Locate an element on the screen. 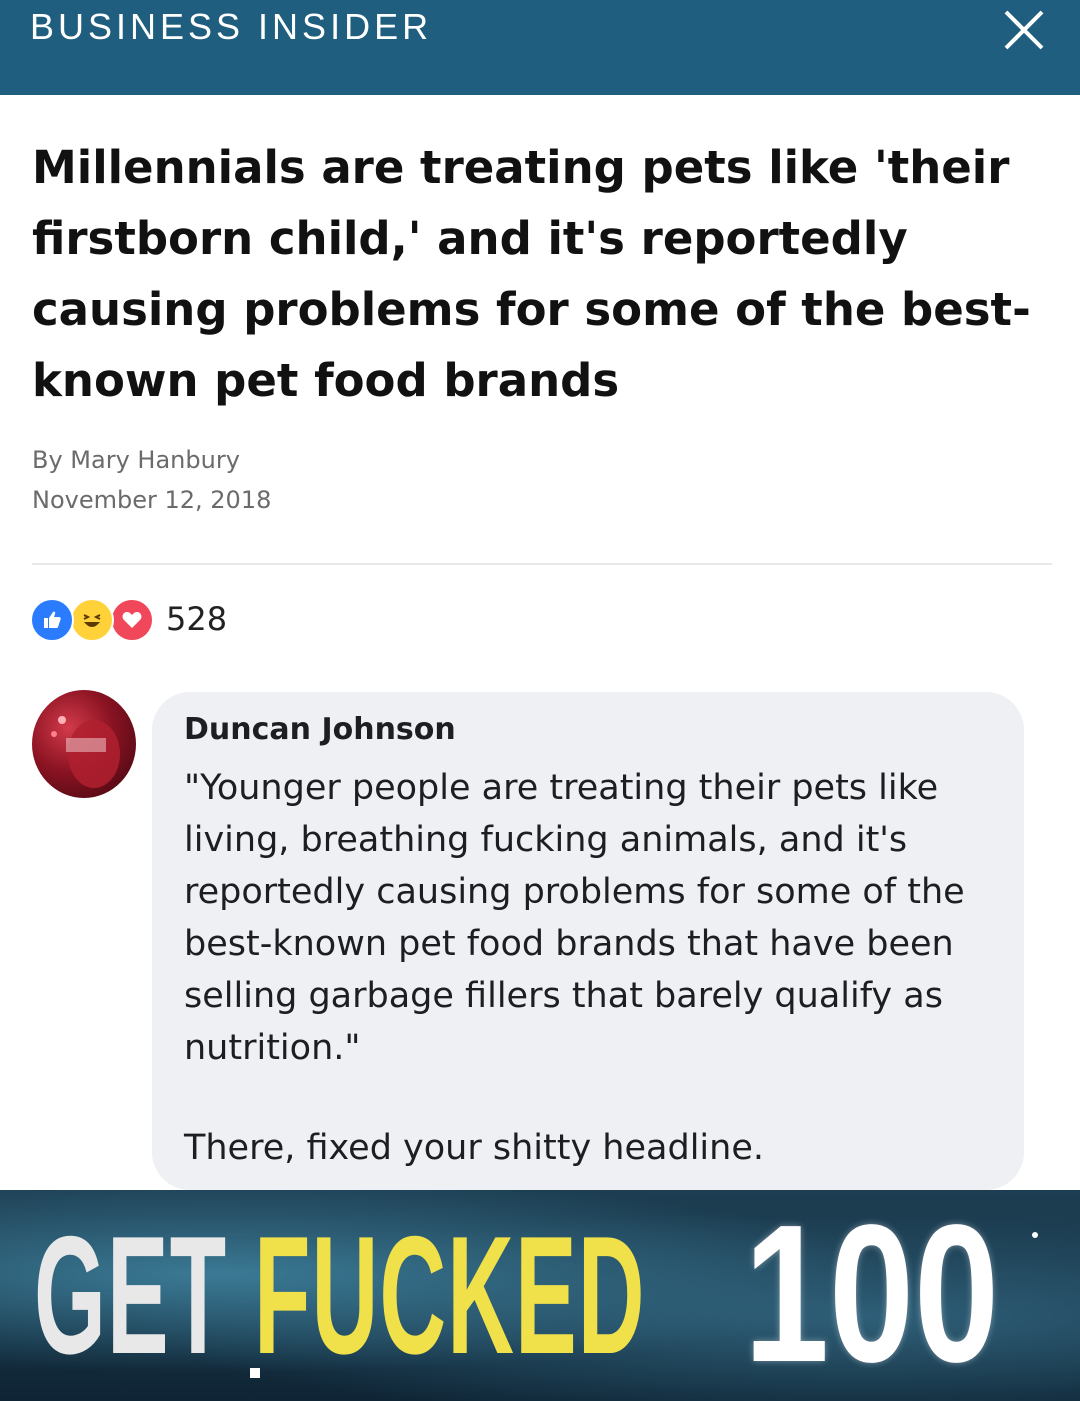 The height and width of the screenshot is (1401, 1080). divider is located at coordinates (542, 564).